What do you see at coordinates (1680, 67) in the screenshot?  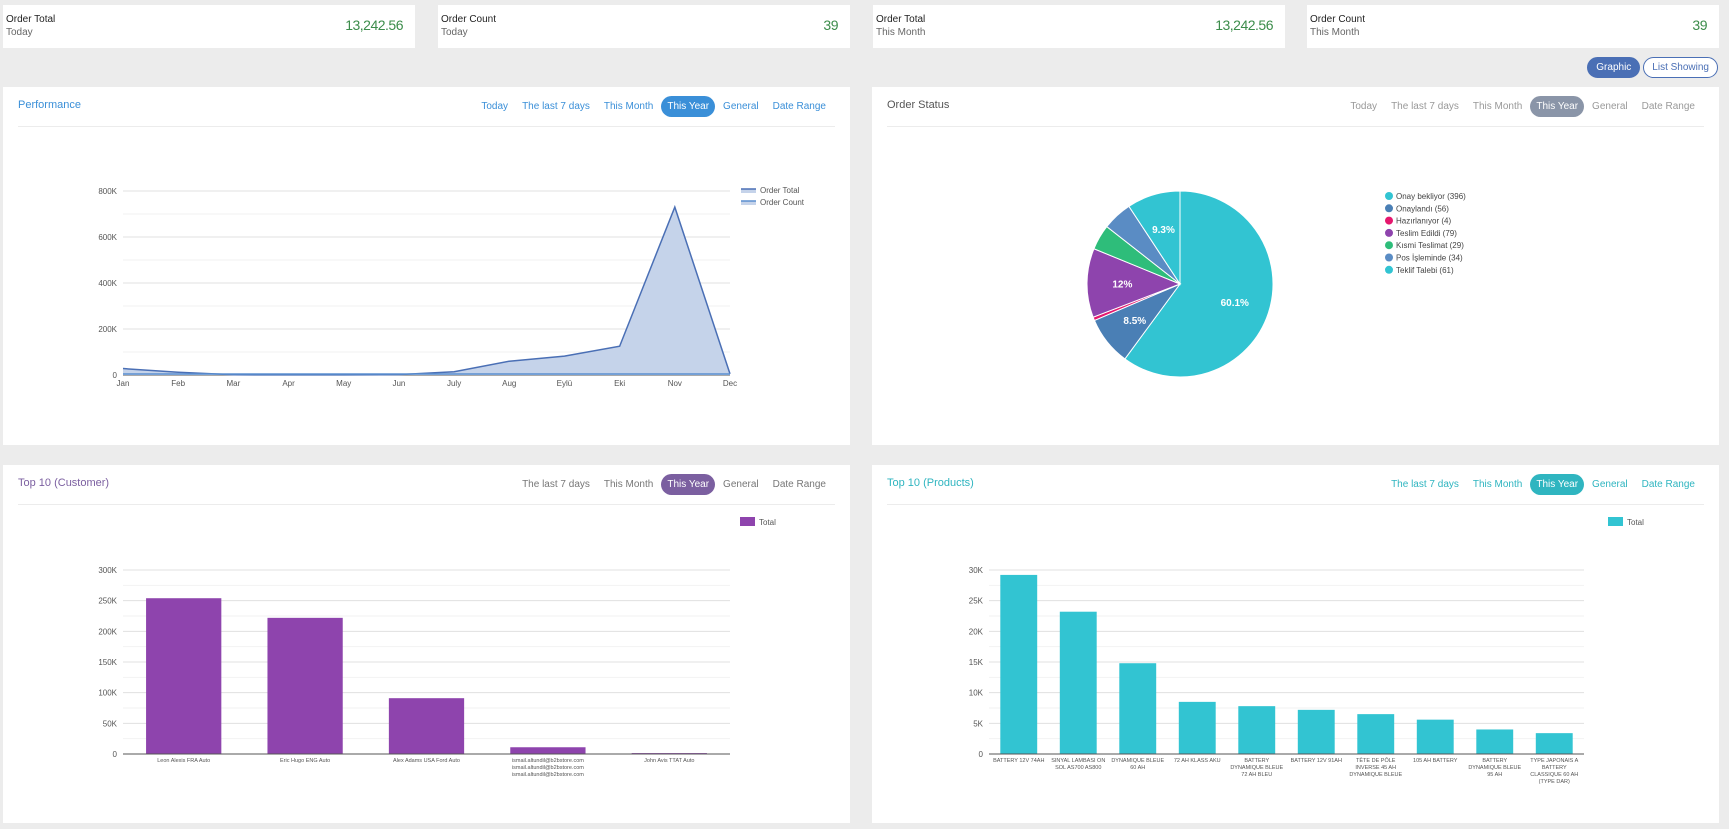 I see `list-view-button: List Showing` at bounding box center [1680, 67].